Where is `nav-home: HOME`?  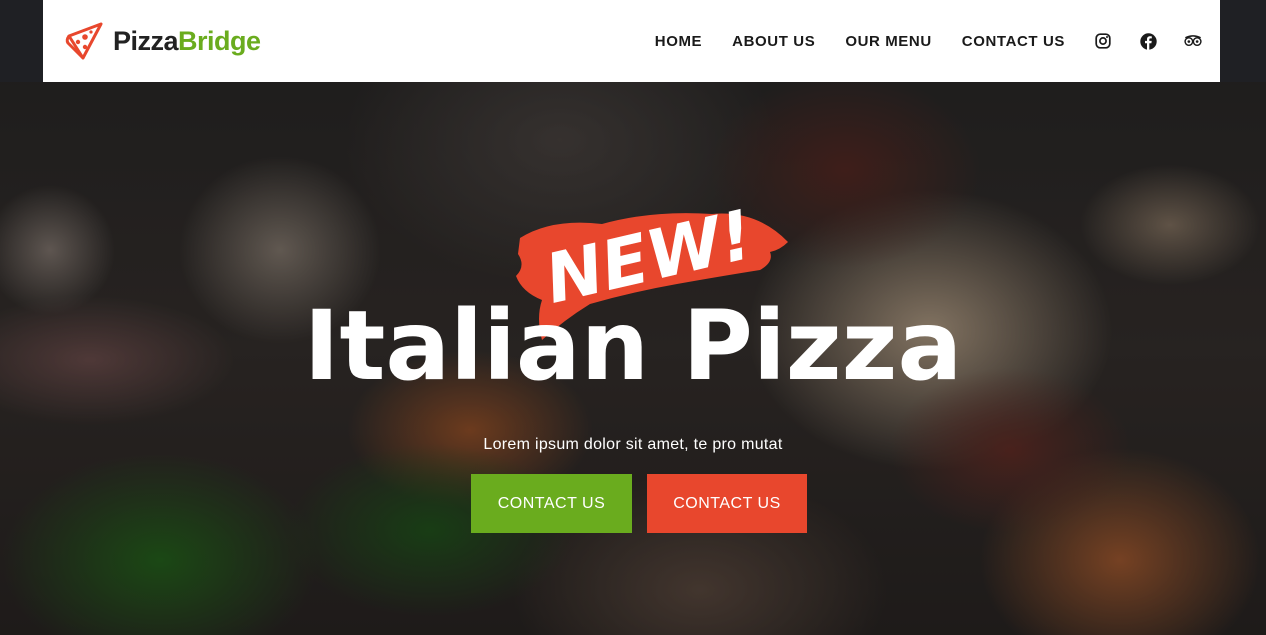
nav-home: HOME is located at coordinates (678, 41).